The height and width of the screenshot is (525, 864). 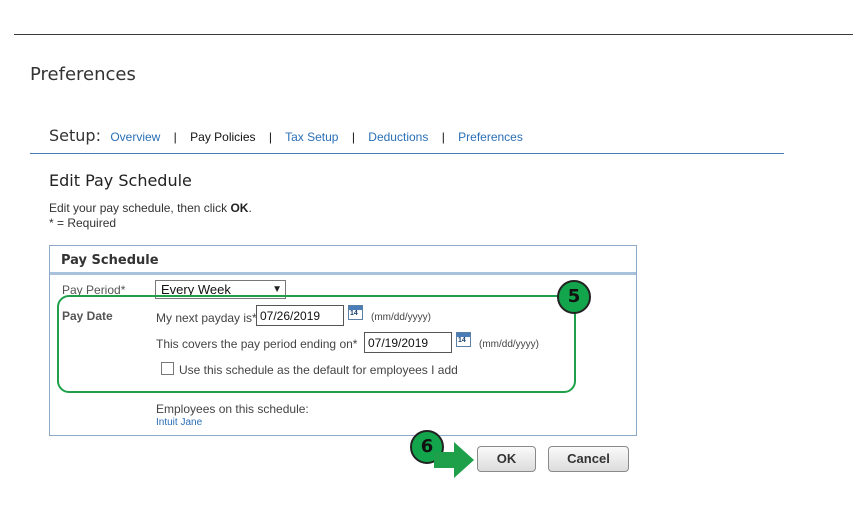 I want to click on nav-preferences: Preferences, so click(x=490, y=137).